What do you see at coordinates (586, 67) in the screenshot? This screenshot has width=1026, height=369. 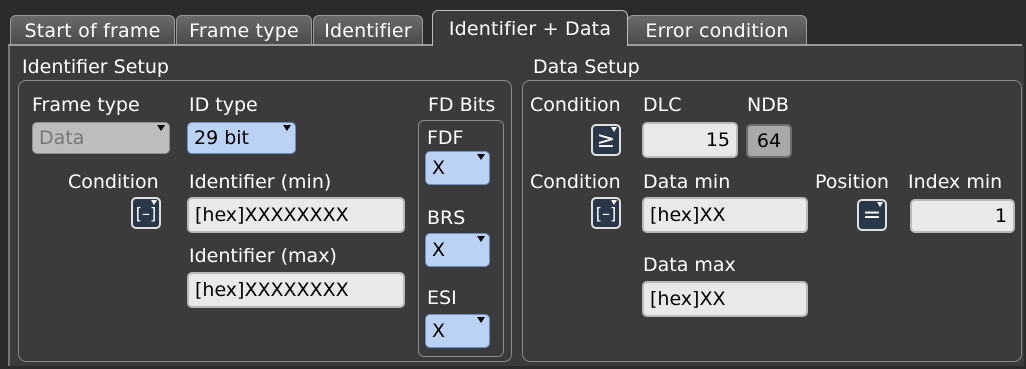 I see `data-setup-title: Data Setup` at bounding box center [586, 67].